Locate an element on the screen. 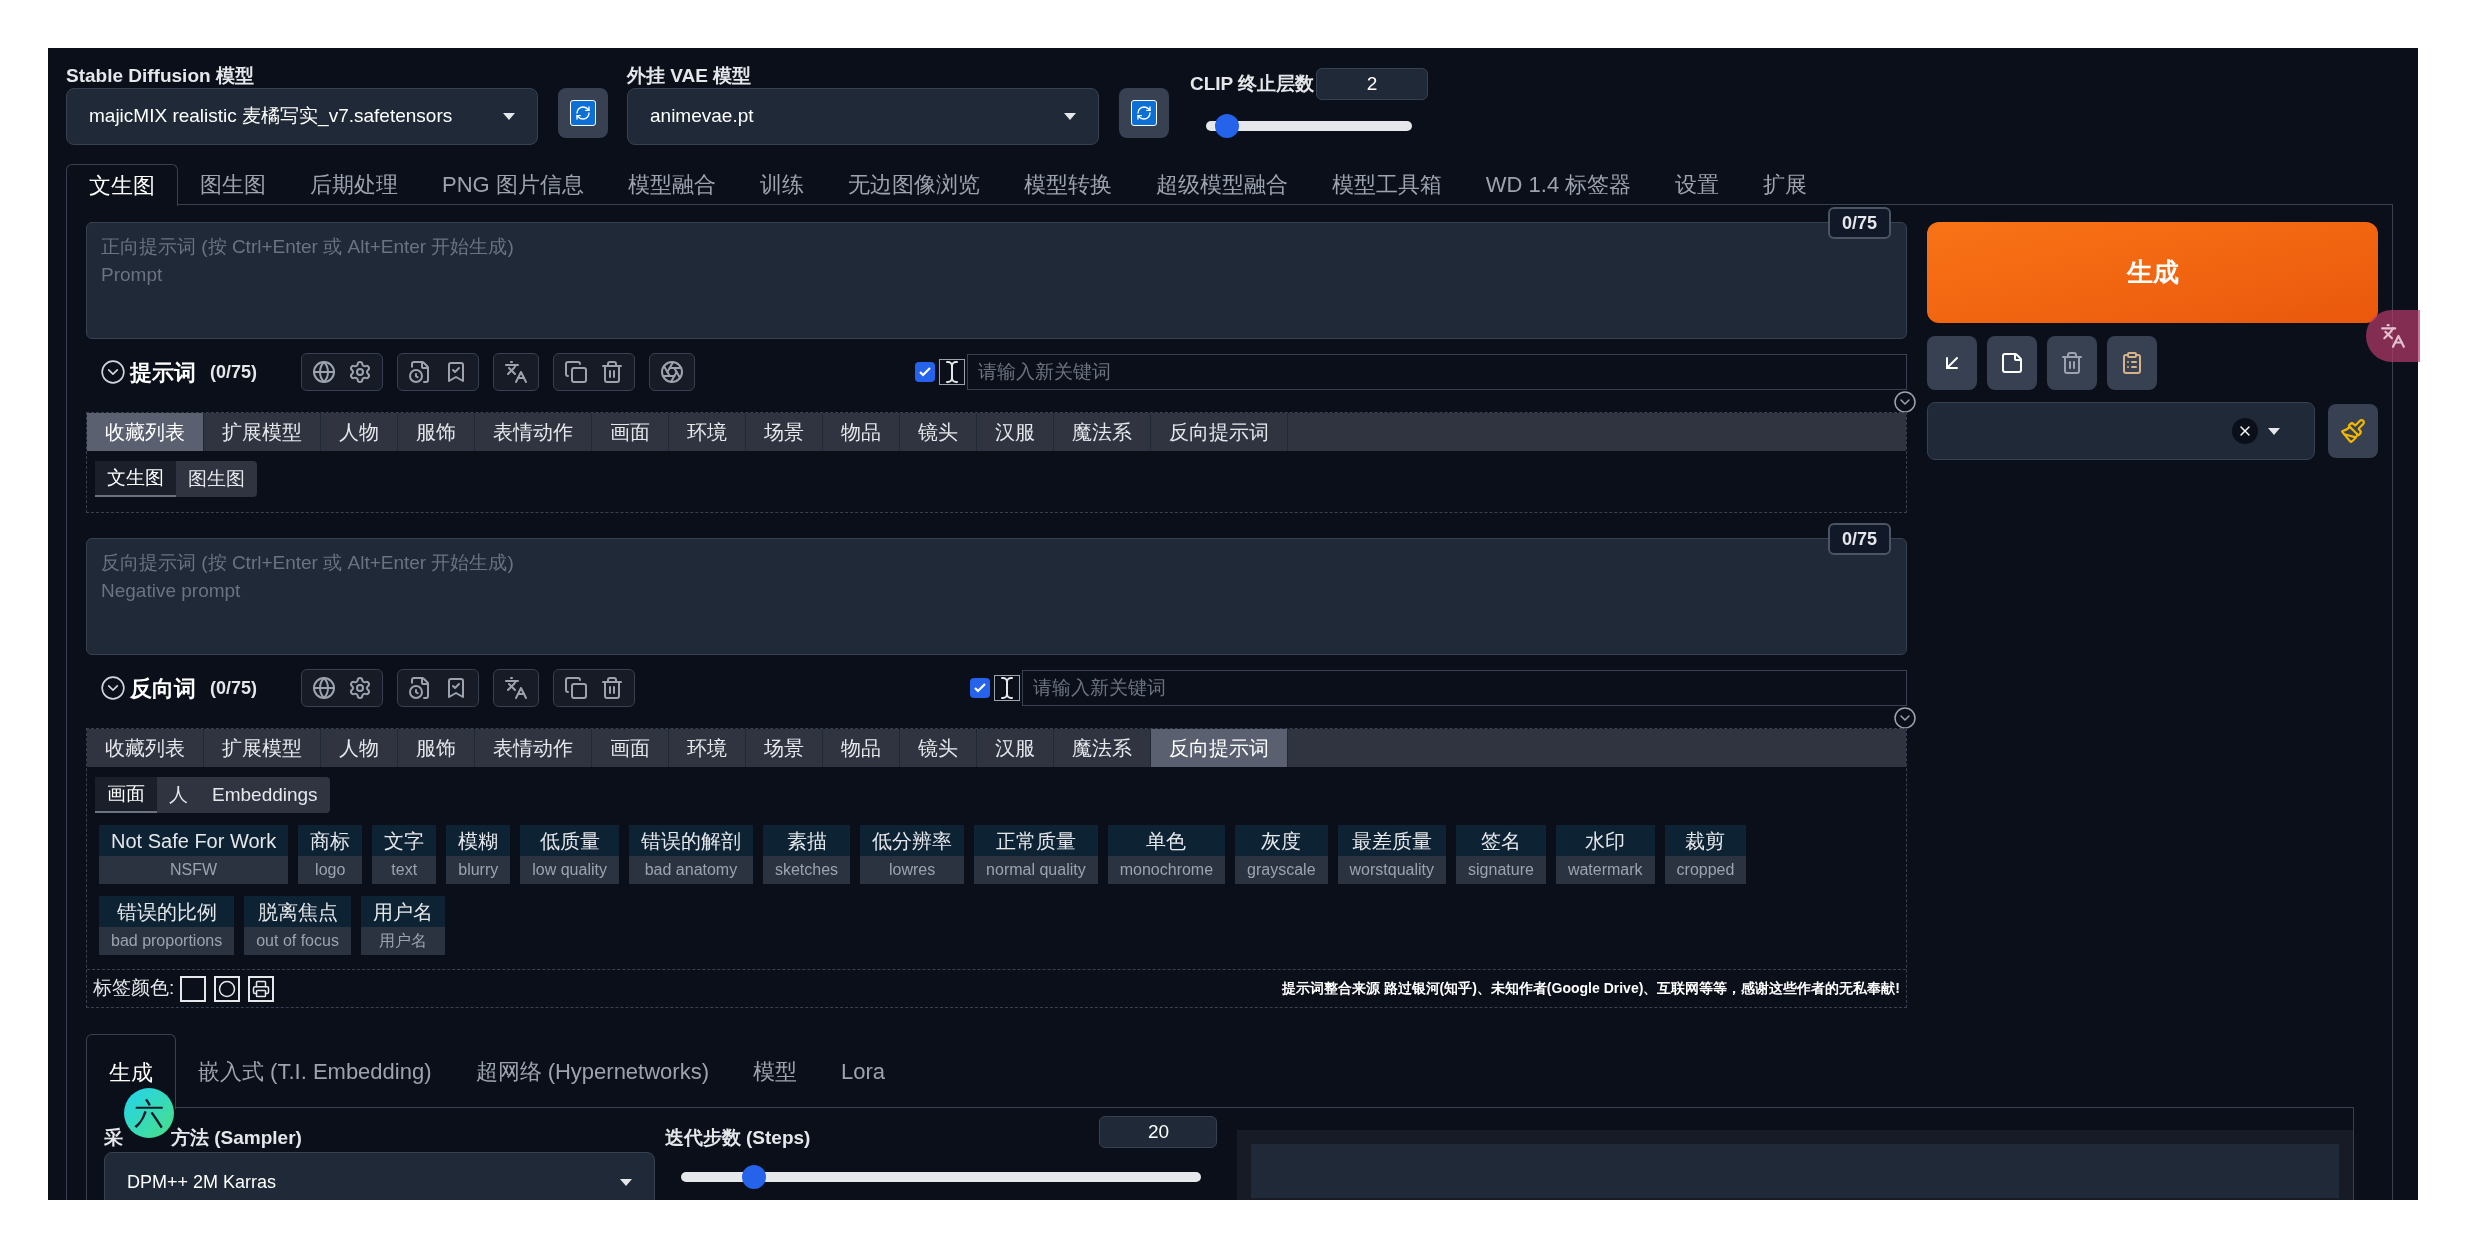 This screenshot has width=2472, height=1248. translate-button is located at coordinates (2393, 336).